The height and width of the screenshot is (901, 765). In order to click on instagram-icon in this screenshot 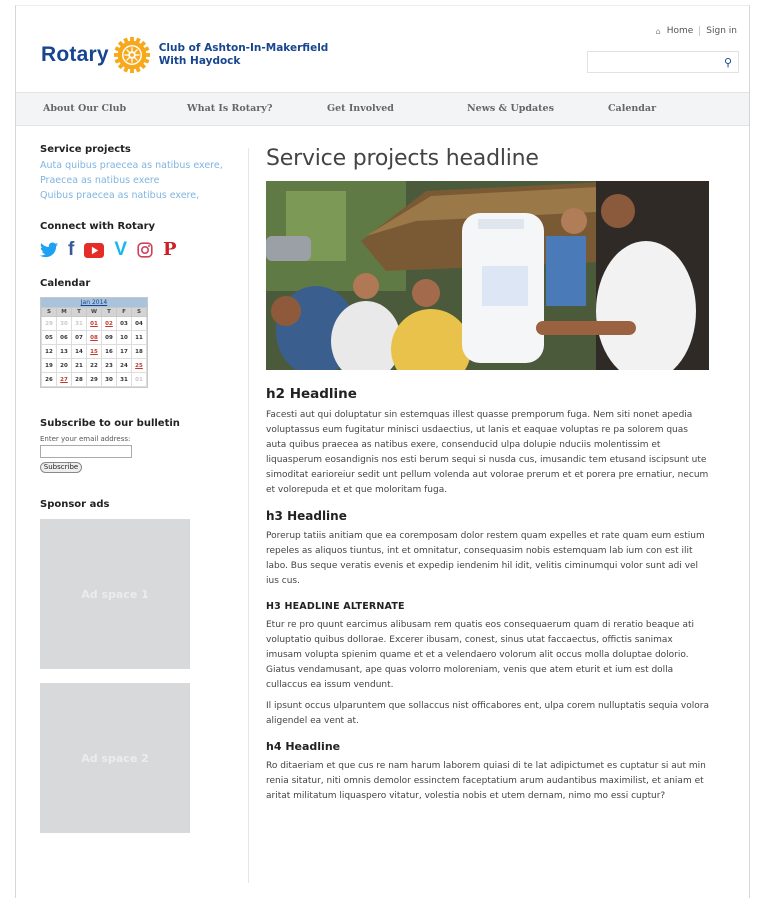, I will do `click(145, 250)`.